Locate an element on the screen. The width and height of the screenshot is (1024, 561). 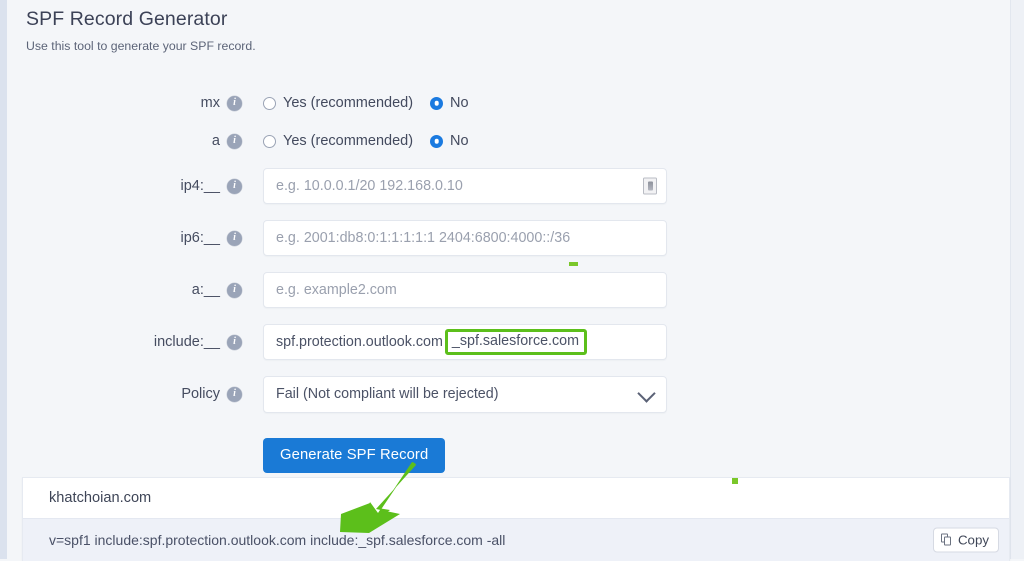
radio-mx-yes: Yes (recommended) is located at coordinates (338, 103).